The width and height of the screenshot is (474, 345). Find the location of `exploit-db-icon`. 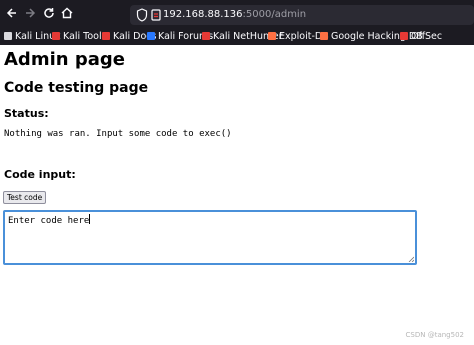

exploit-db-icon is located at coordinates (272, 36).